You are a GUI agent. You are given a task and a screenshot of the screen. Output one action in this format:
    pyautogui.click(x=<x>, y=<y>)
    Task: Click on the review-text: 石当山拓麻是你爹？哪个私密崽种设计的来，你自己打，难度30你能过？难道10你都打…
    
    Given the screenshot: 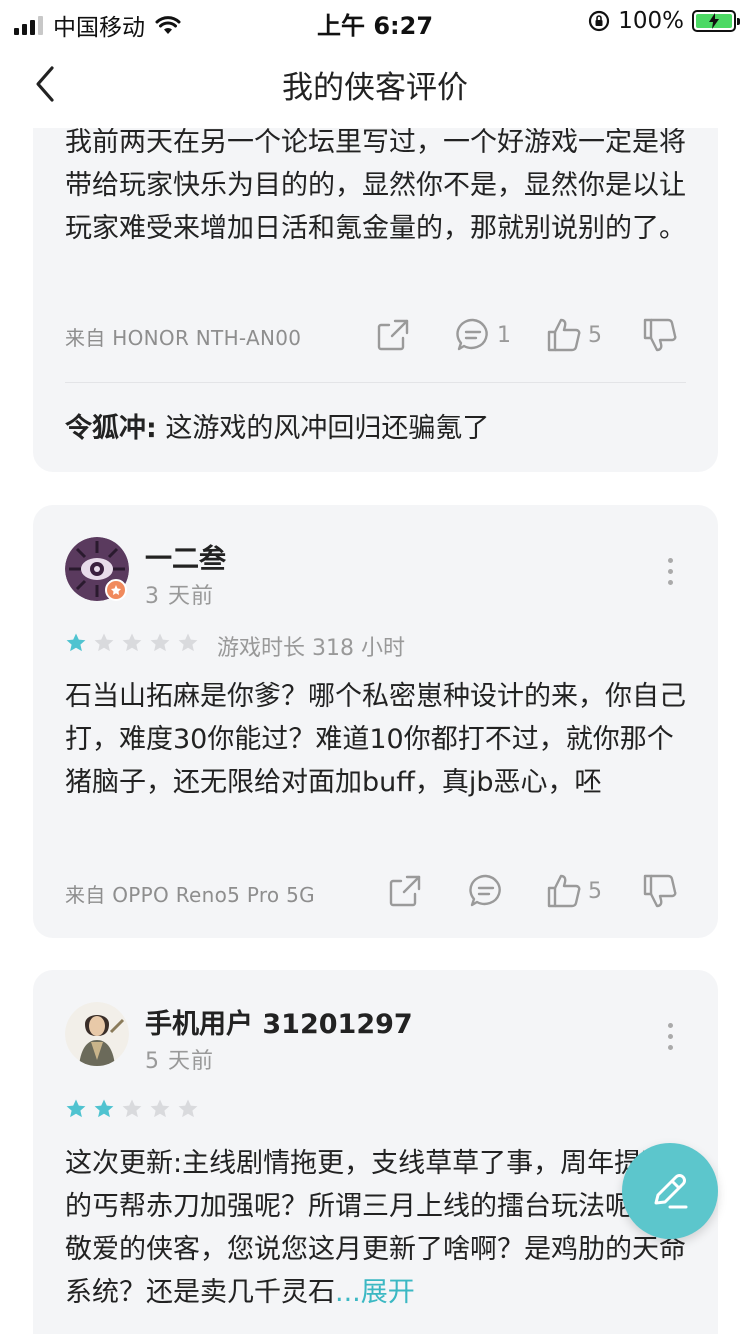 What is the action you would take?
    pyautogui.click(x=375, y=739)
    